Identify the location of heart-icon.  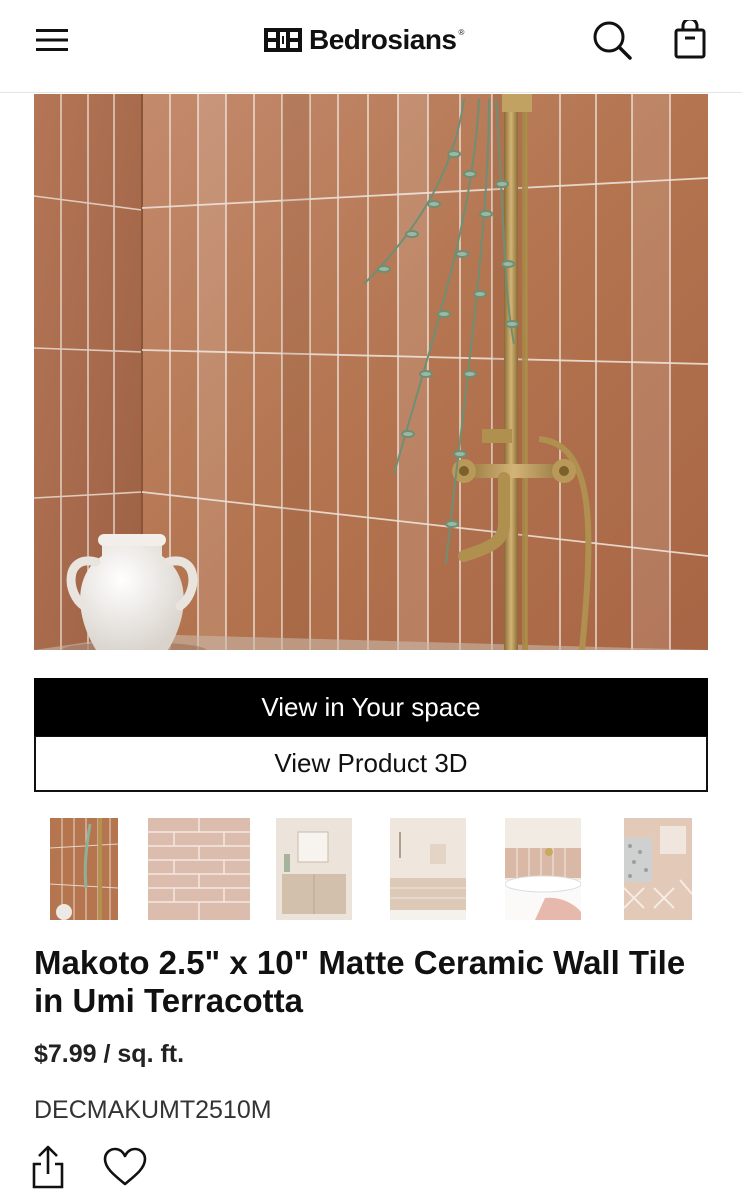
(125, 1167).